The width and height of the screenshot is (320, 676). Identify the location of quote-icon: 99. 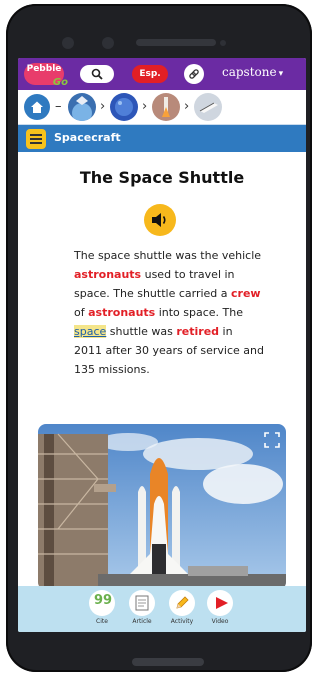
(102, 603).